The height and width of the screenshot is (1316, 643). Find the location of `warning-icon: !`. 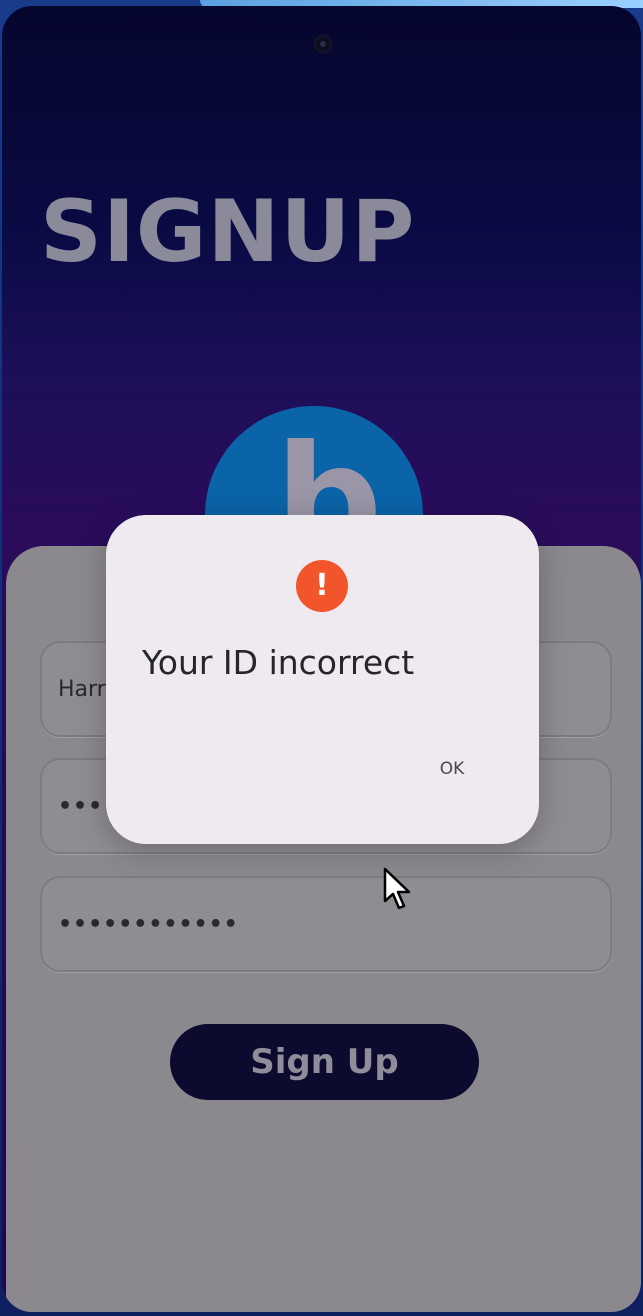

warning-icon: ! is located at coordinates (322, 586).